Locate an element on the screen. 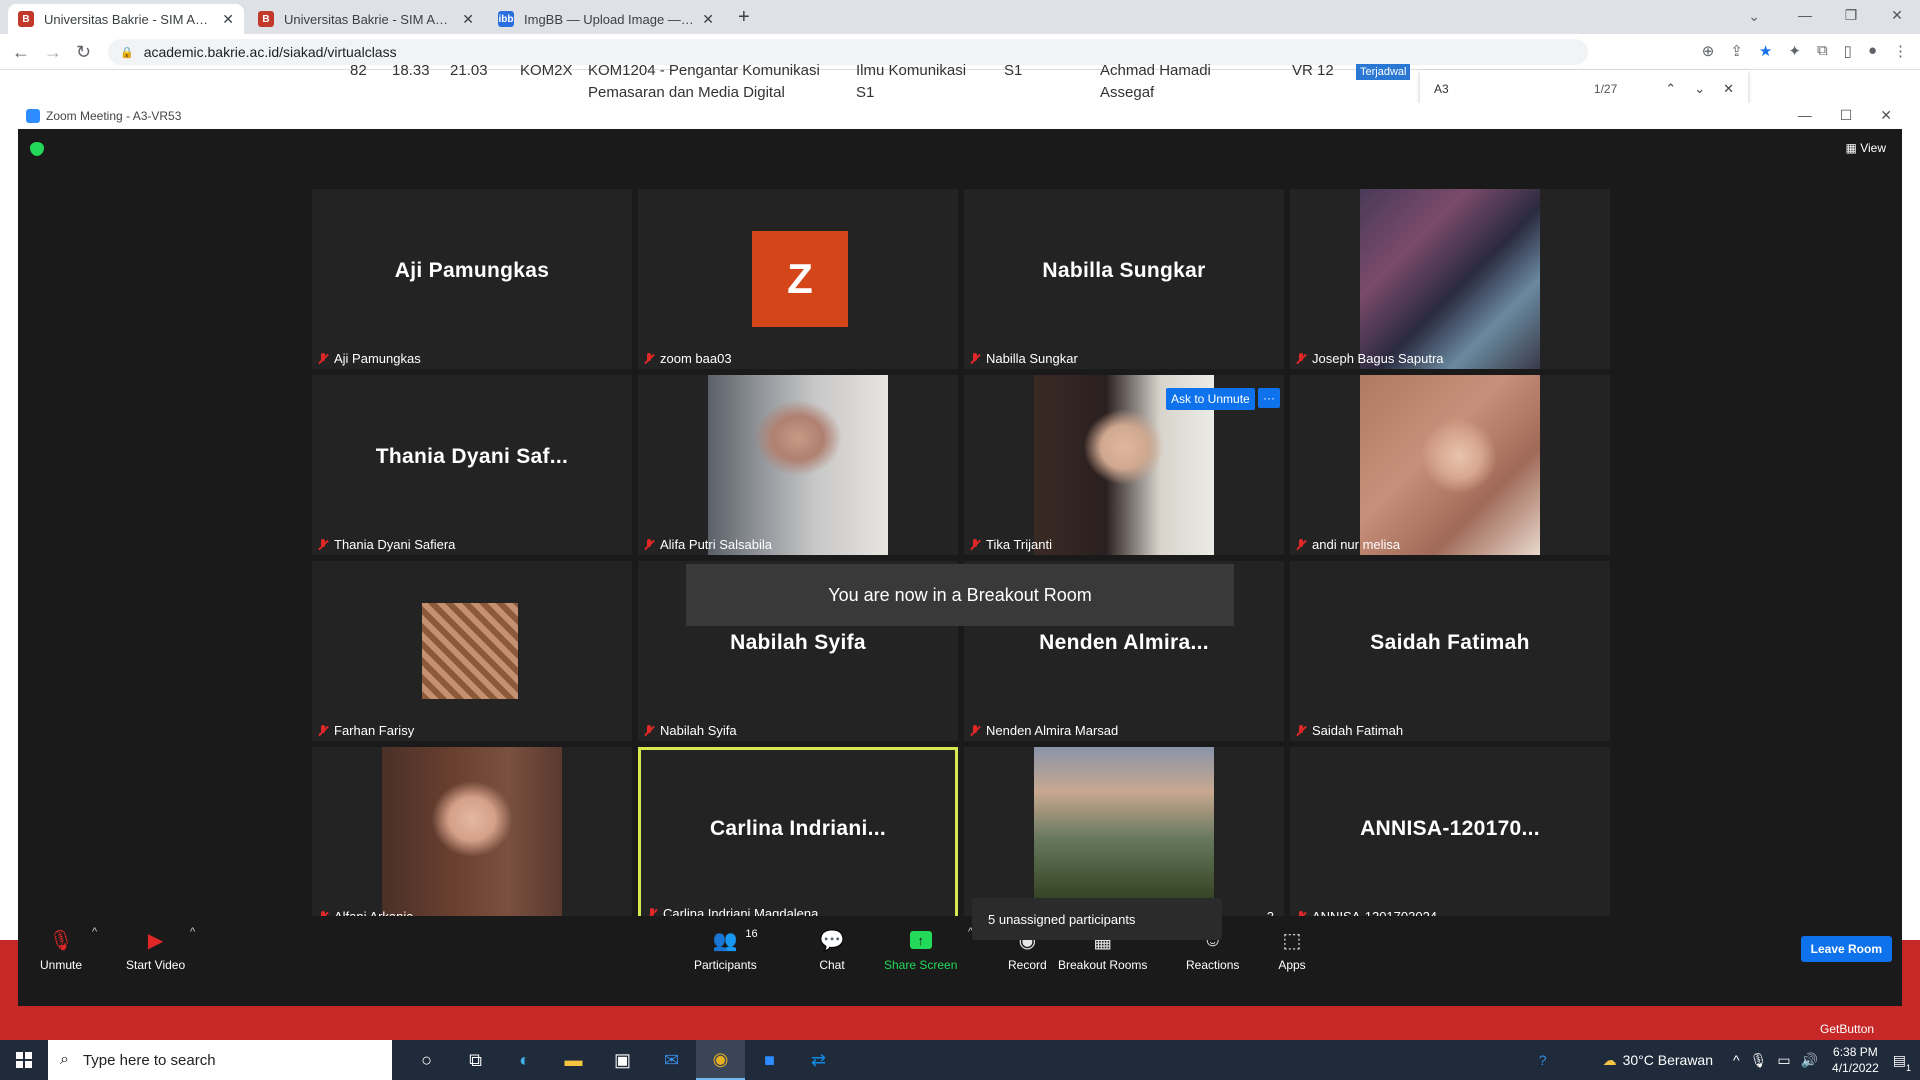 This screenshot has width=1920, height=1080. volume-icon: 🔊 is located at coordinates (1809, 1060).